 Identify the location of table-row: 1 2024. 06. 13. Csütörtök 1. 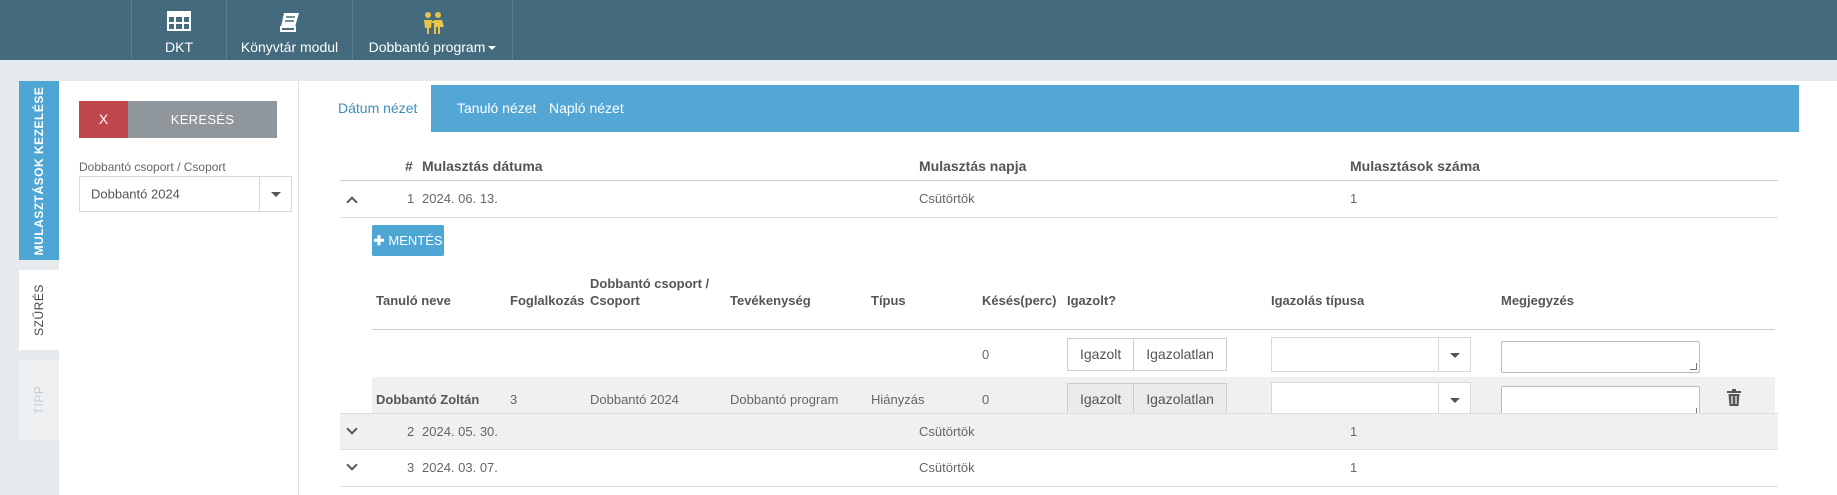
(1059, 199).